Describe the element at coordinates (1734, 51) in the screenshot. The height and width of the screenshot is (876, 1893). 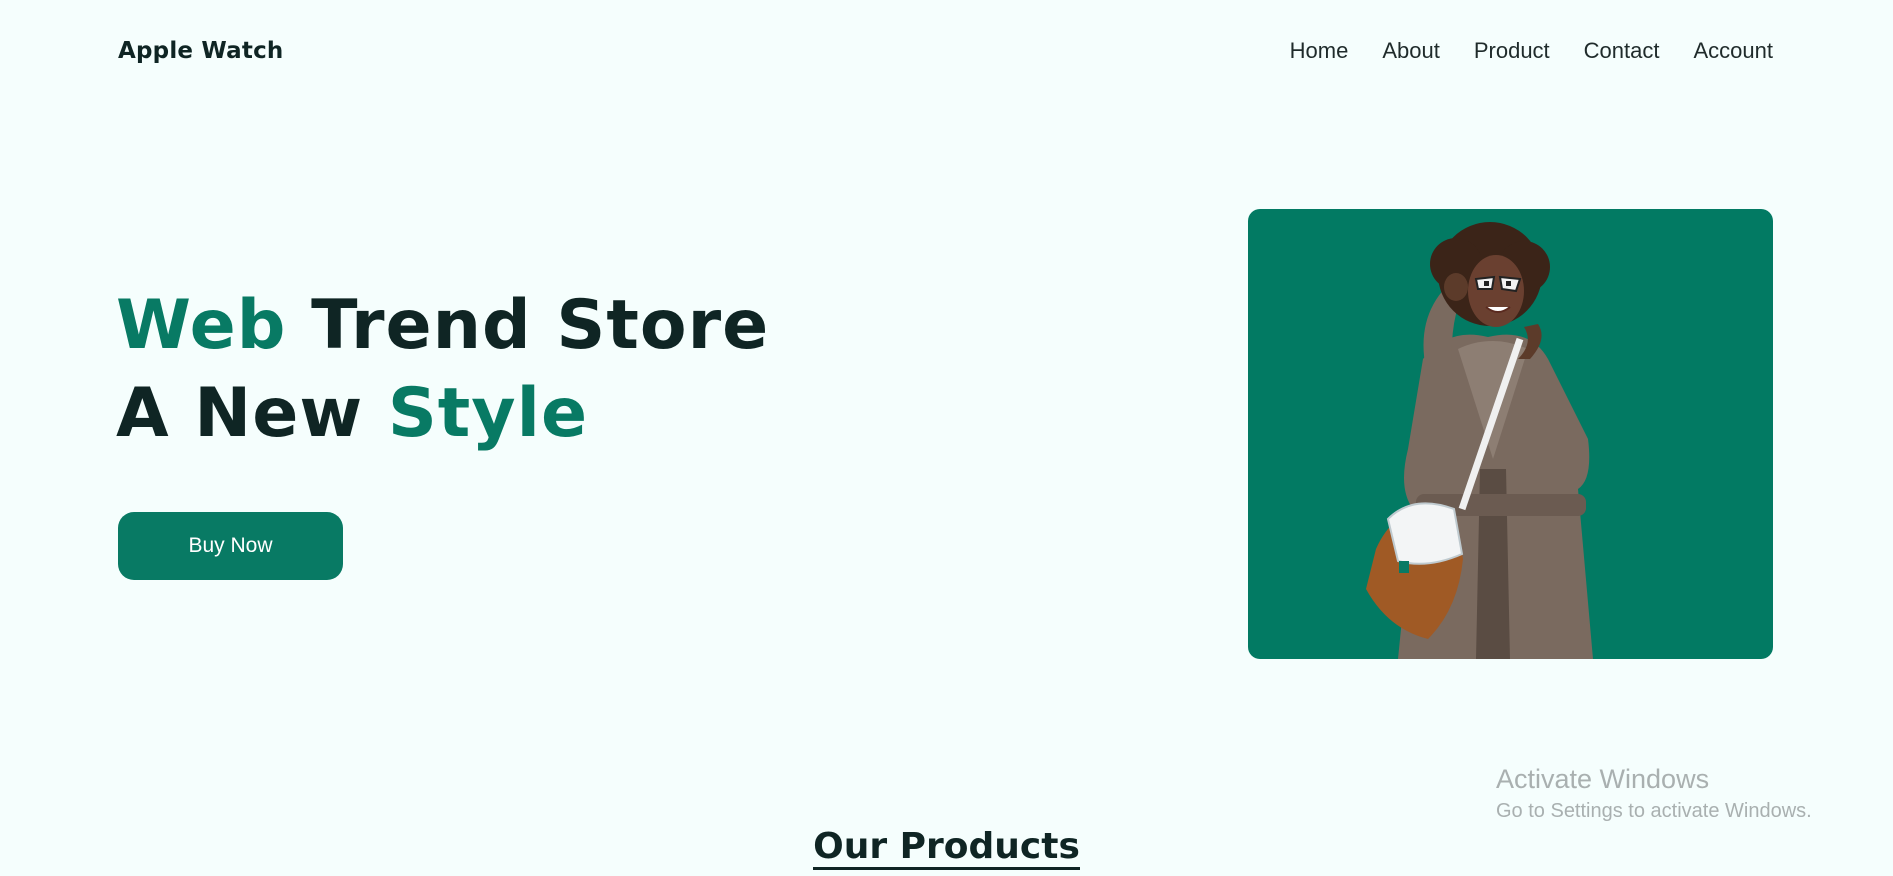
I see `nav-link-account: Account` at that location.